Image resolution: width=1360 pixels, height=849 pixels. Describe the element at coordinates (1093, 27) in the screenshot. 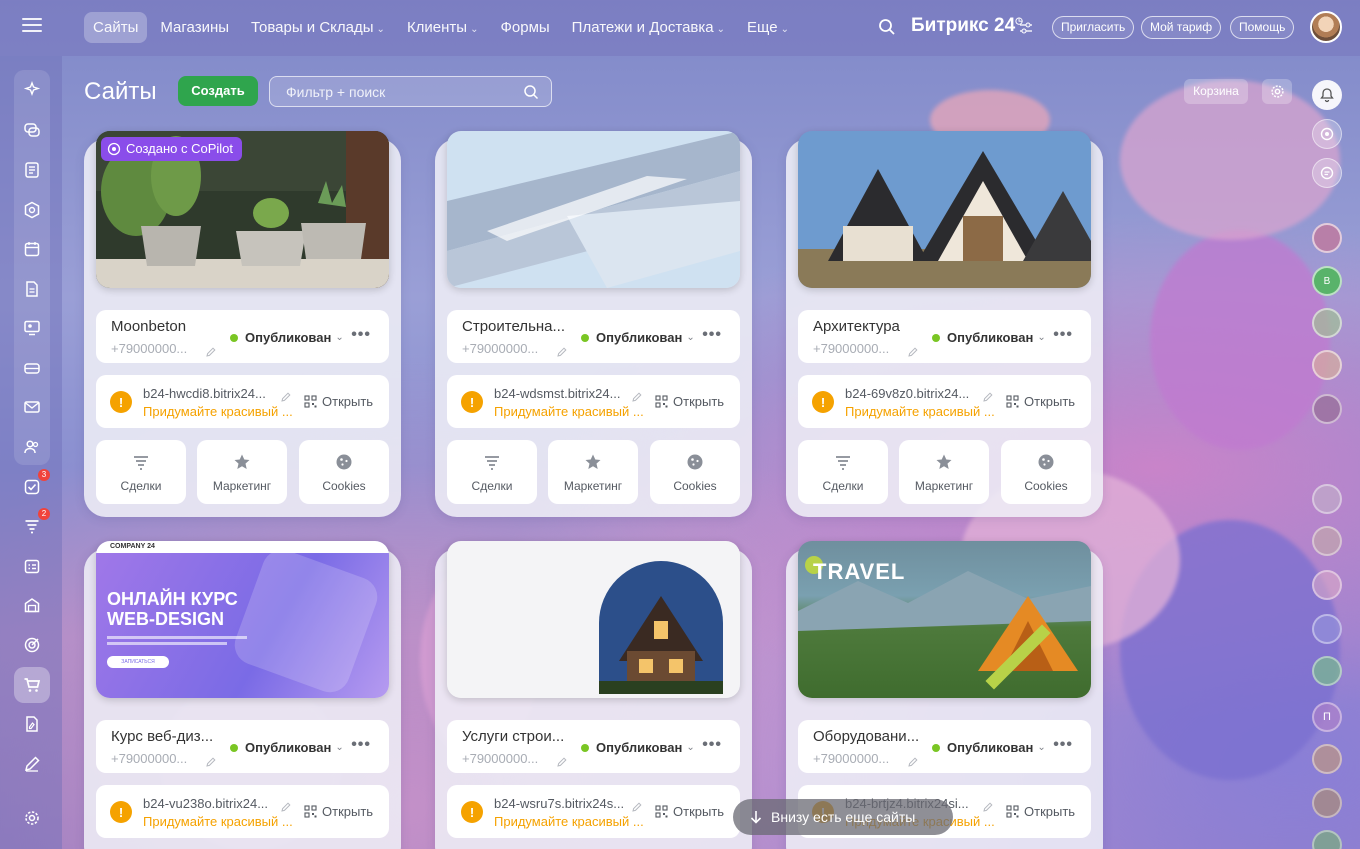

I see `invite-button: Пригласить` at that location.